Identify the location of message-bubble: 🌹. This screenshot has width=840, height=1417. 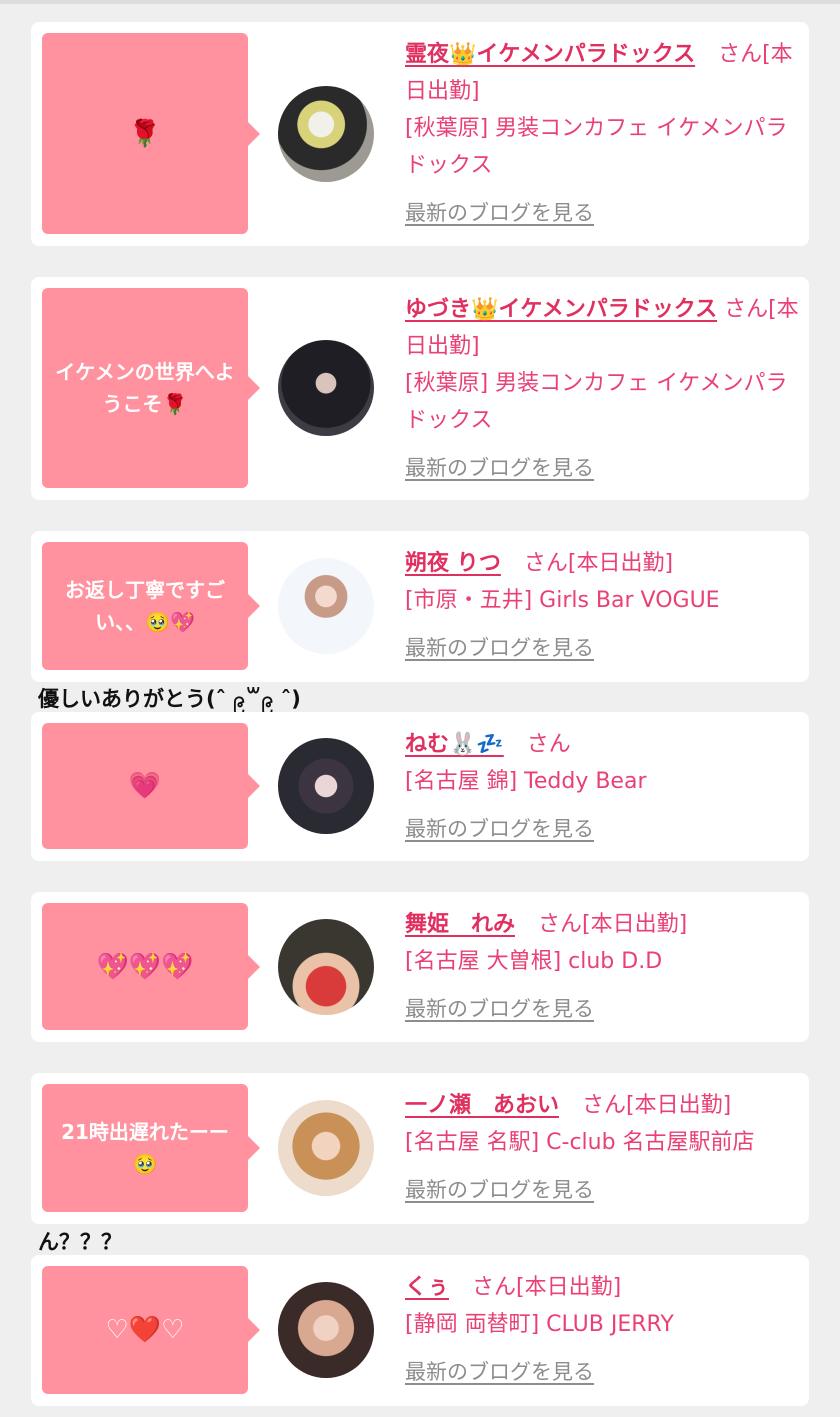
(151, 133).